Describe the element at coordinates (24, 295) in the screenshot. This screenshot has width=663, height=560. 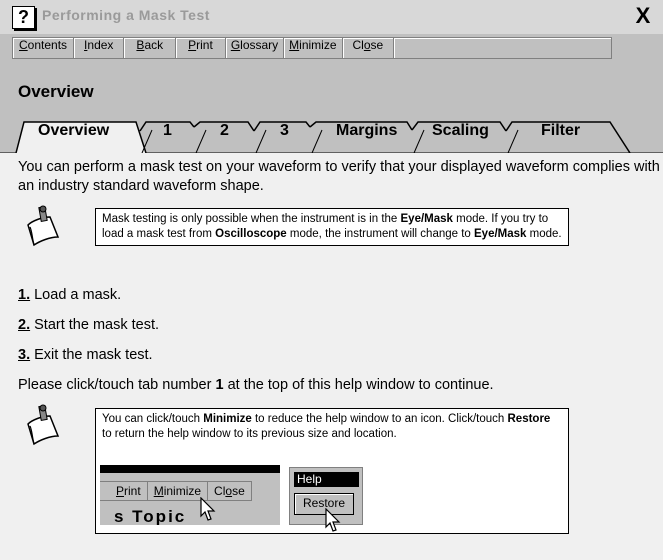
I see `step-number: 1.` at that location.